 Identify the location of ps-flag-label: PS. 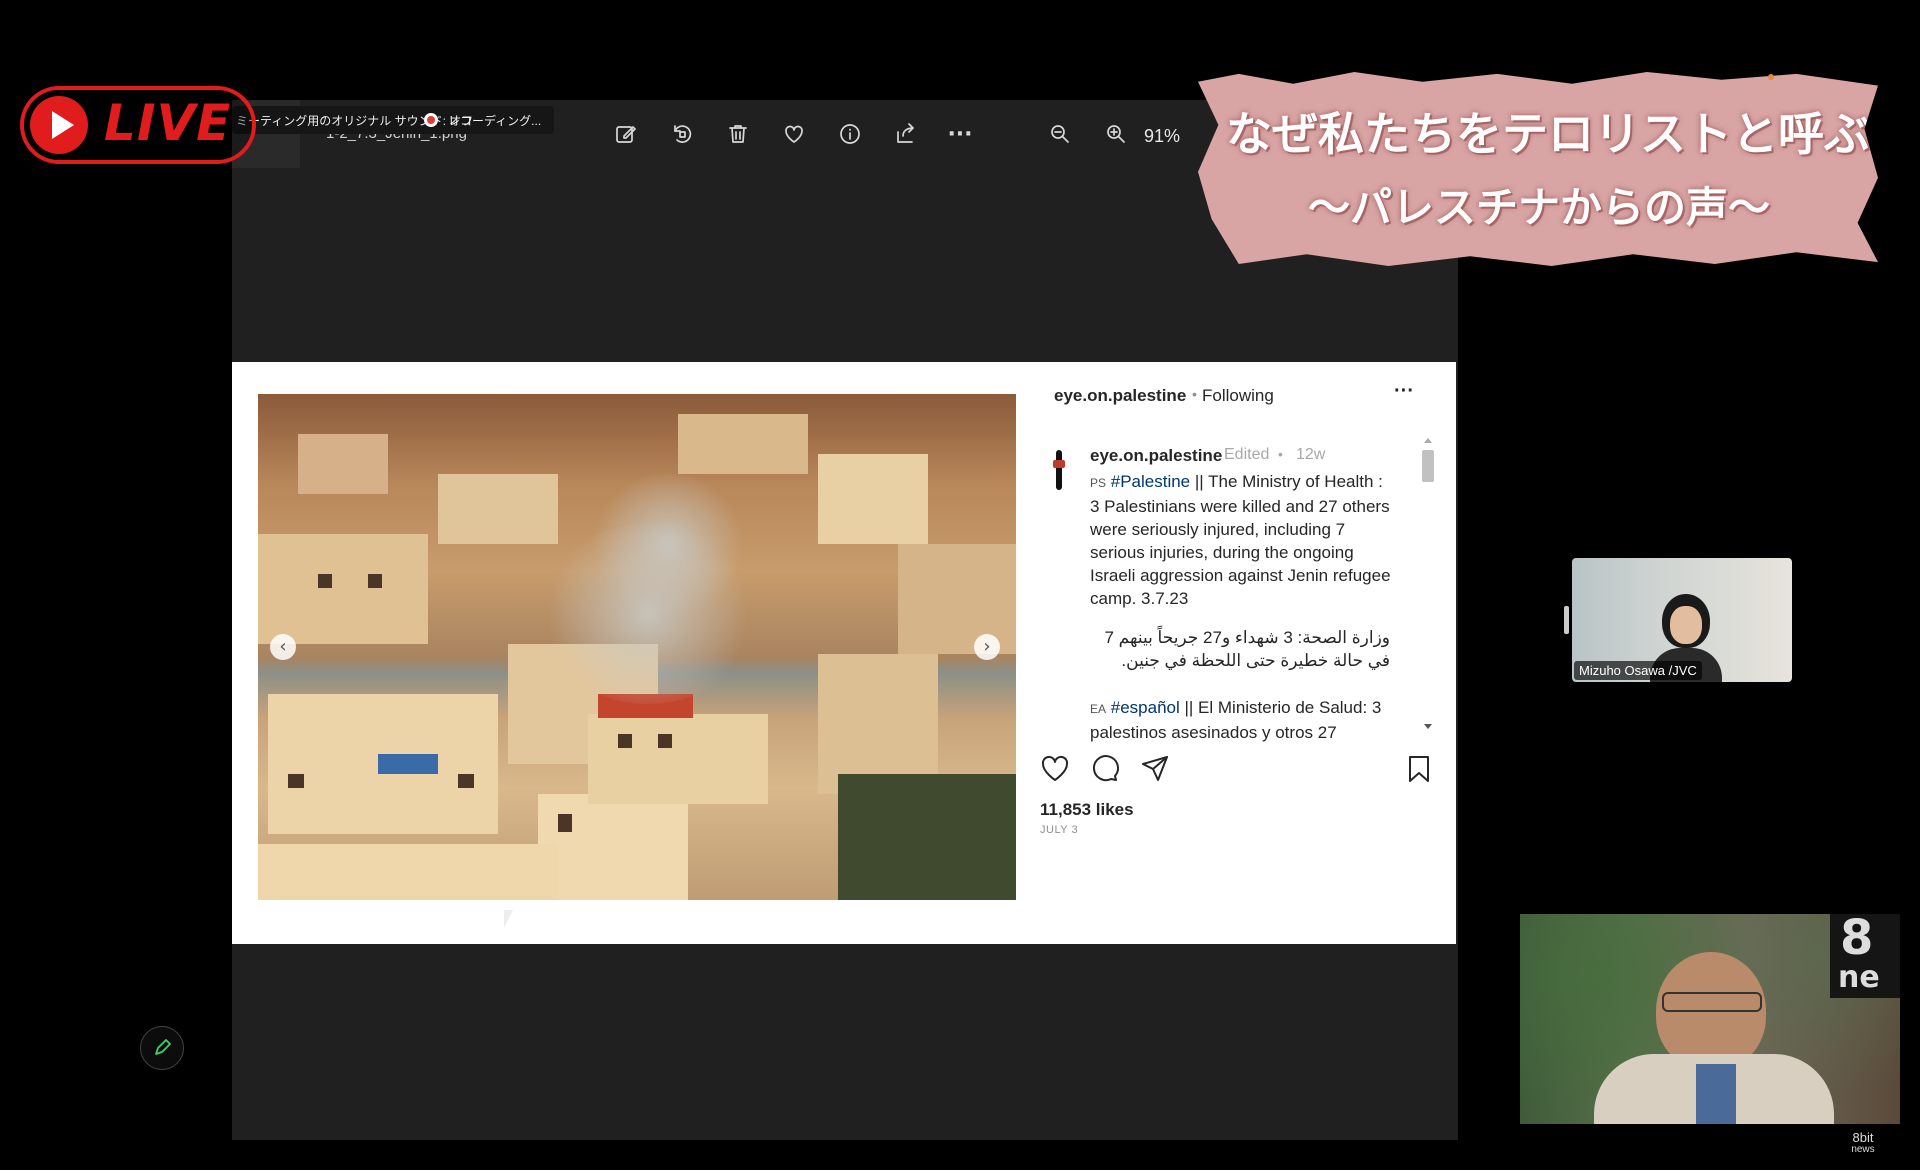
(1098, 483).